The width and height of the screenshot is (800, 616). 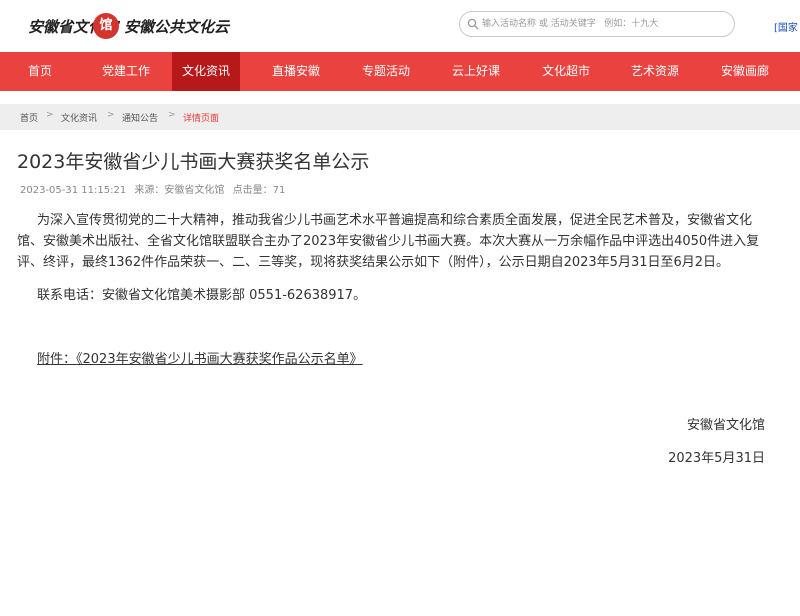 What do you see at coordinates (79, 117) in the screenshot?
I see `breadcrumb-item-culture-news: 文化资讯` at bounding box center [79, 117].